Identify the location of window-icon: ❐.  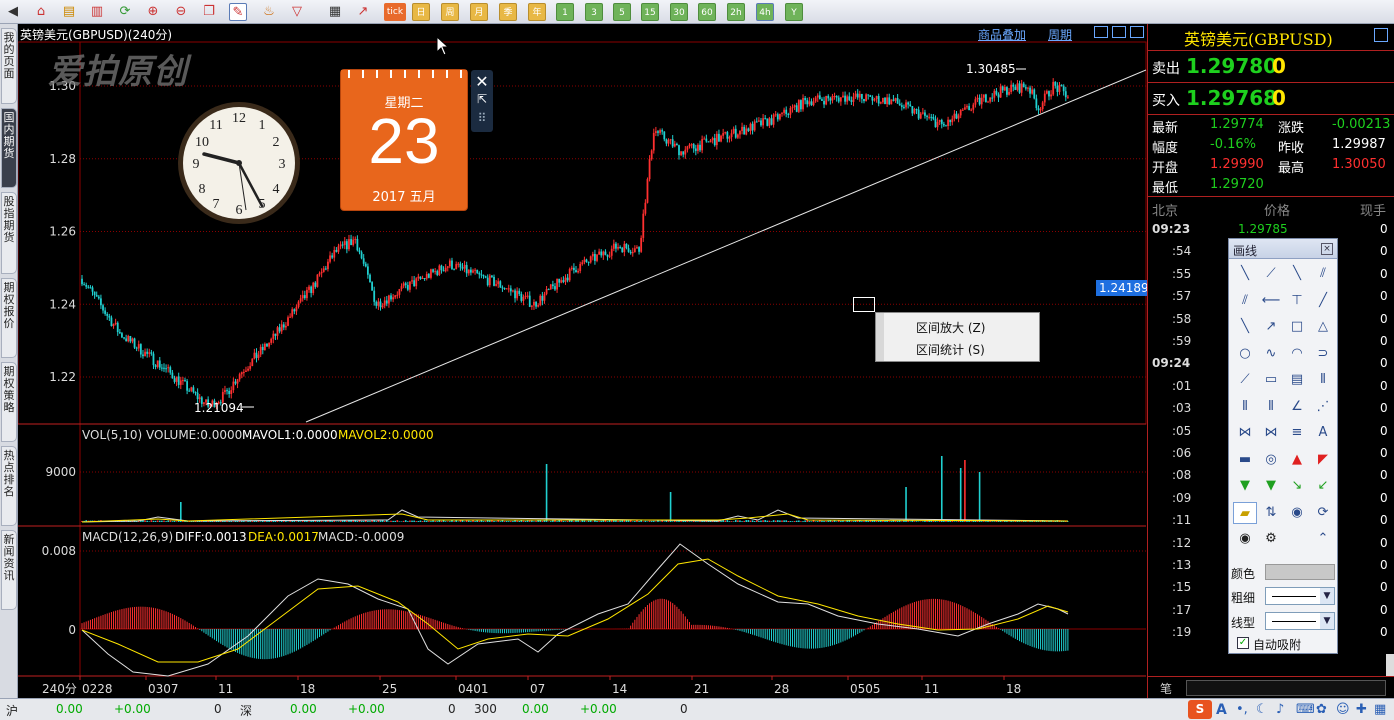
(209, 12).